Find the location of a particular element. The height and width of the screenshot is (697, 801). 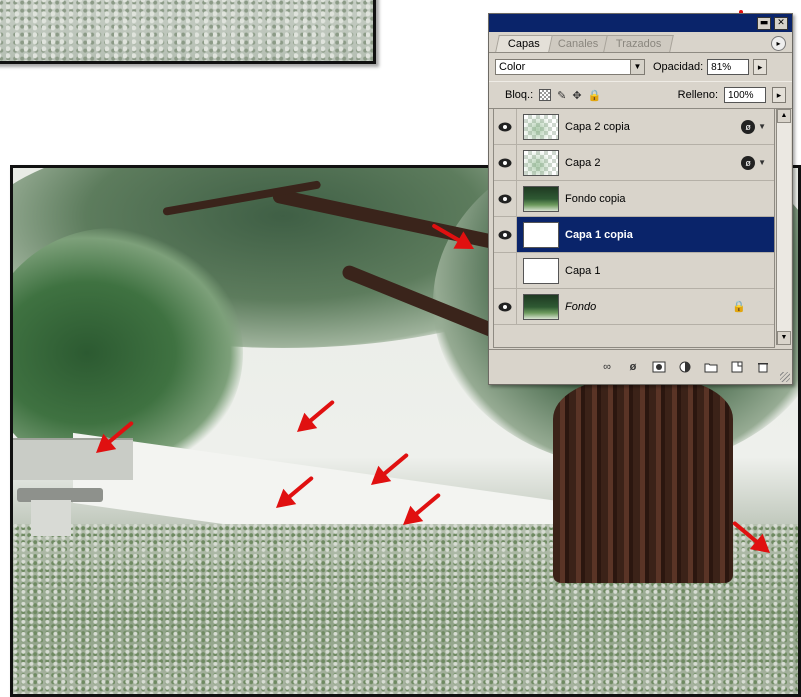

lock-label: Bloq.: is located at coordinates (519, 95).